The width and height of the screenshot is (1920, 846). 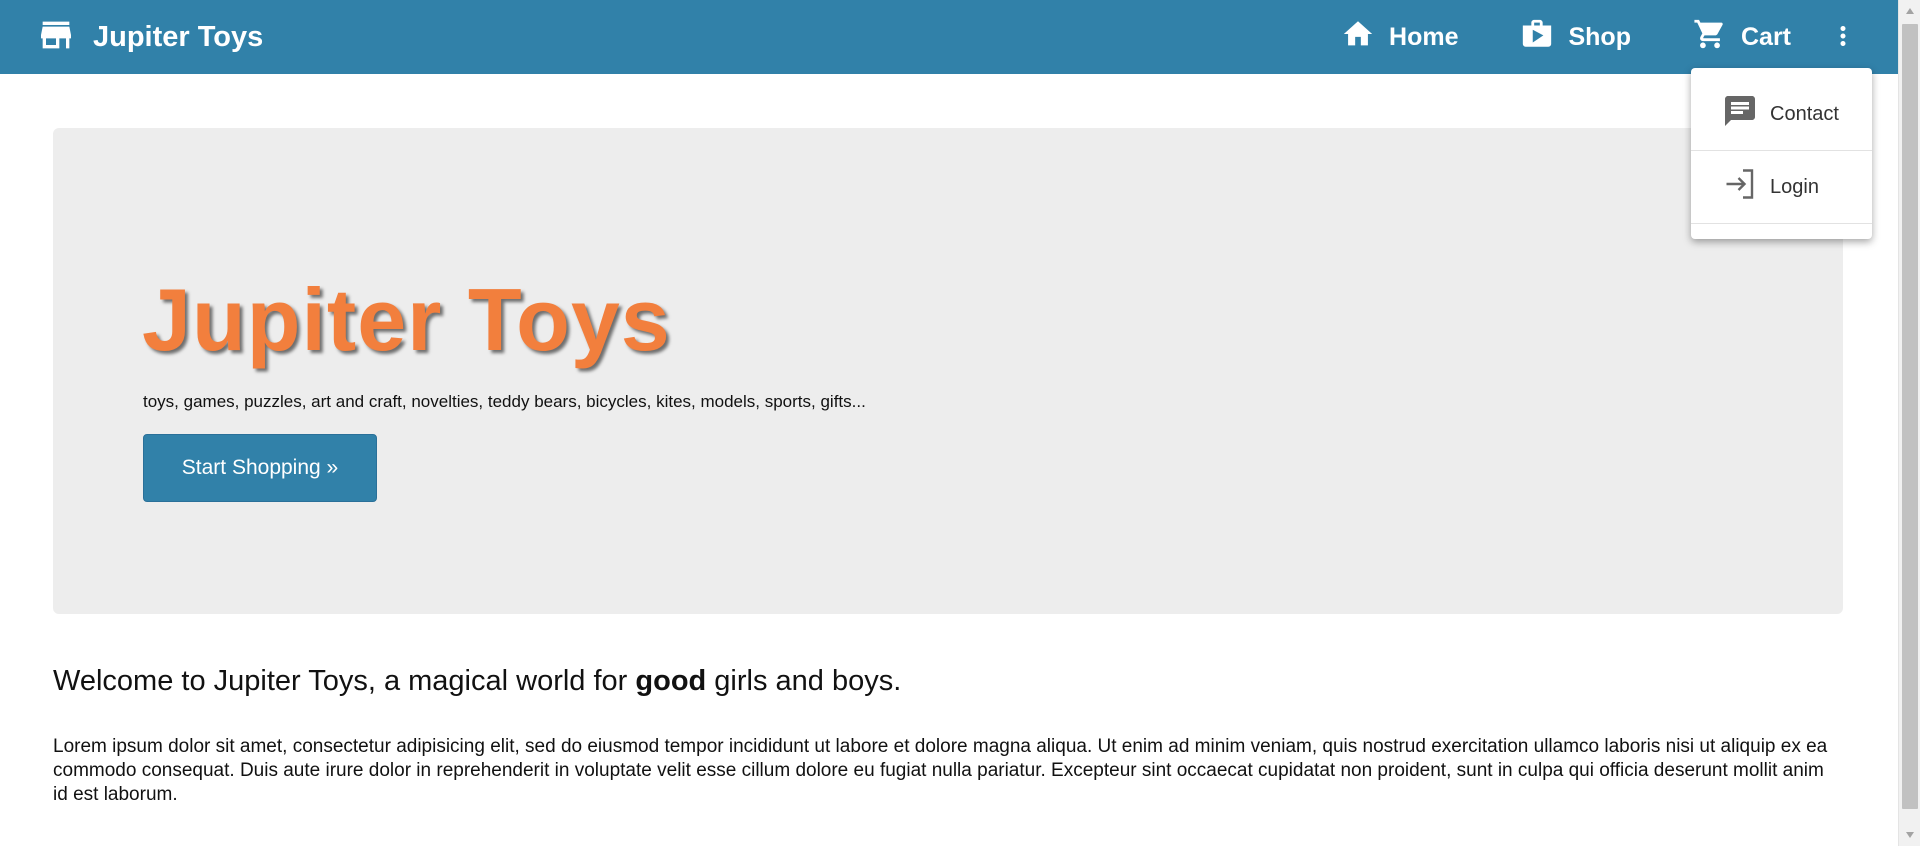 I want to click on nav-shop-label: Shop, so click(x=1599, y=36).